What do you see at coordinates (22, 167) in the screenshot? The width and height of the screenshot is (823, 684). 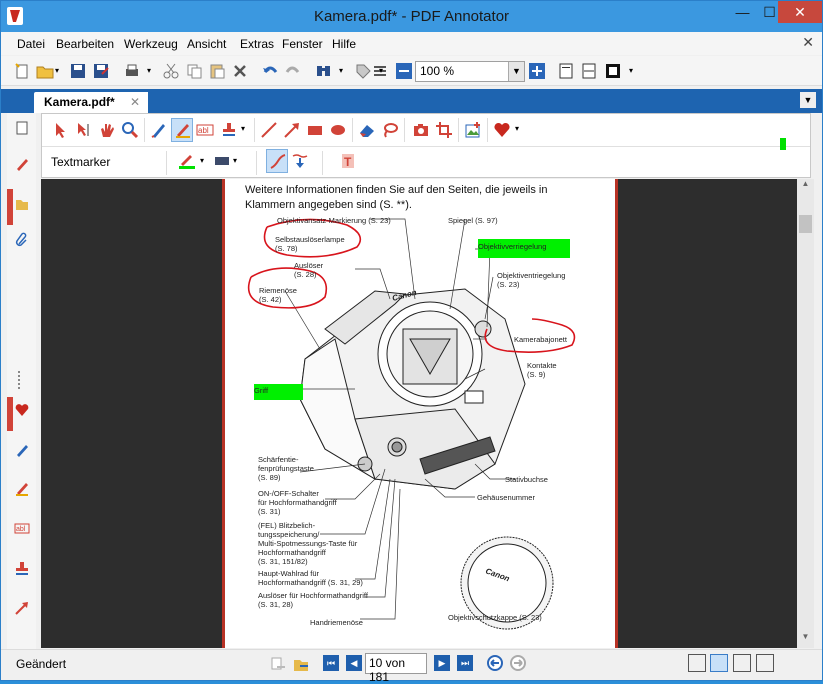 I see `sidebar-annotations-icon` at bounding box center [22, 167].